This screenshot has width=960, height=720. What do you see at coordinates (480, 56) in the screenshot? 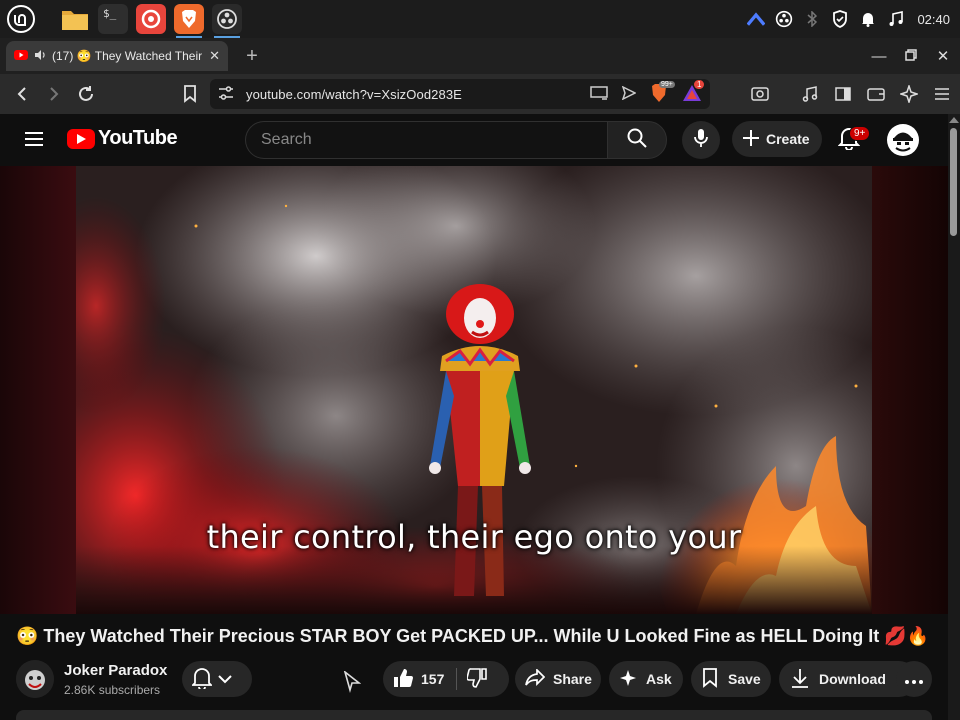
I see `tab-strip: (17) 😳 They Watched Their ✕ + — ✕` at bounding box center [480, 56].